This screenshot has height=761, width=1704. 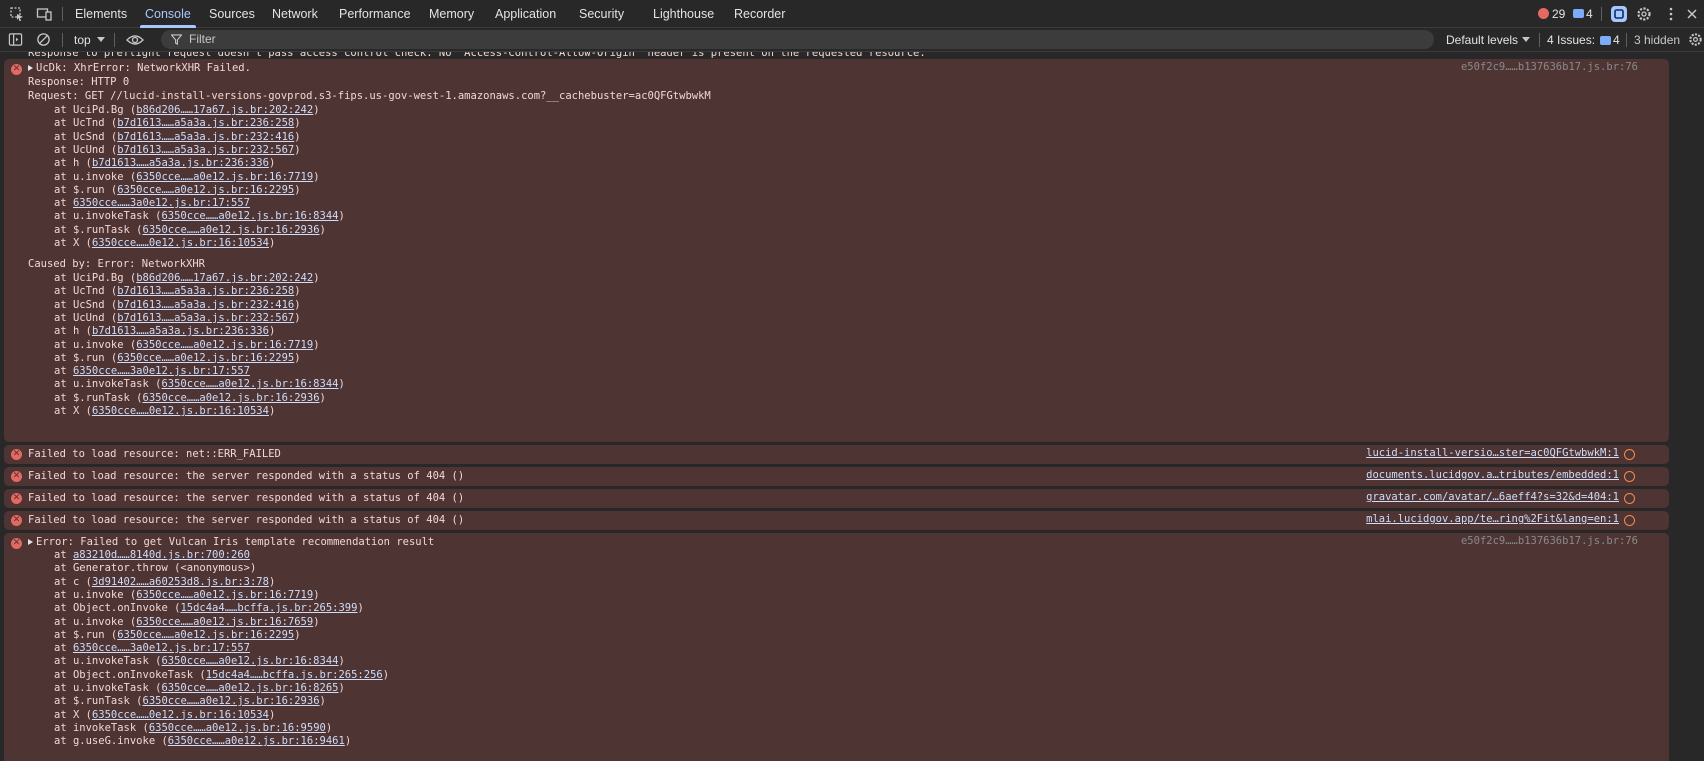 What do you see at coordinates (43, 39) in the screenshot?
I see `clear-console-icon` at bounding box center [43, 39].